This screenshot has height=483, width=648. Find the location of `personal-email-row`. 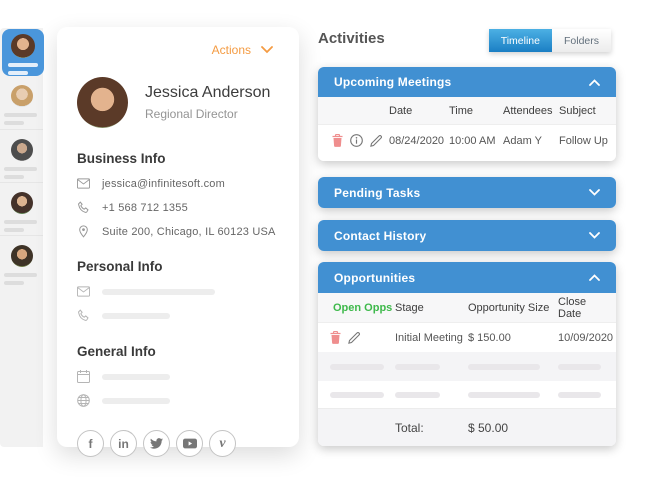

personal-email-row is located at coordinates (178, 291).